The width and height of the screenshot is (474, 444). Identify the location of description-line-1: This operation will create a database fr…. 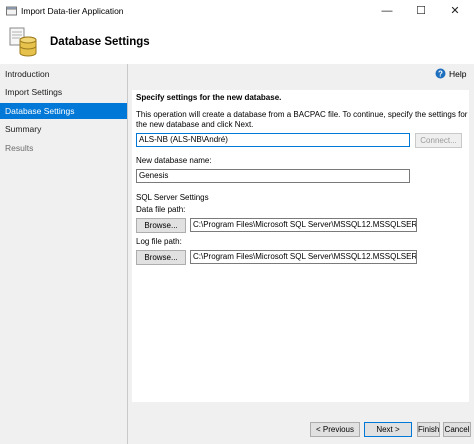
(302, 114).